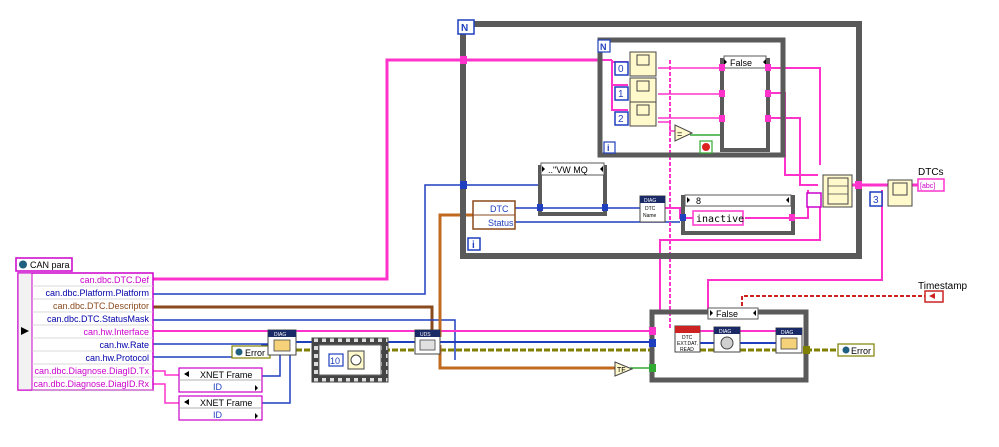 This screenshot has height=447, width=999. Describe the element at coordinates (652, 368) in the screenshot. I see `case-bottom-tunnel-selector` at that location.